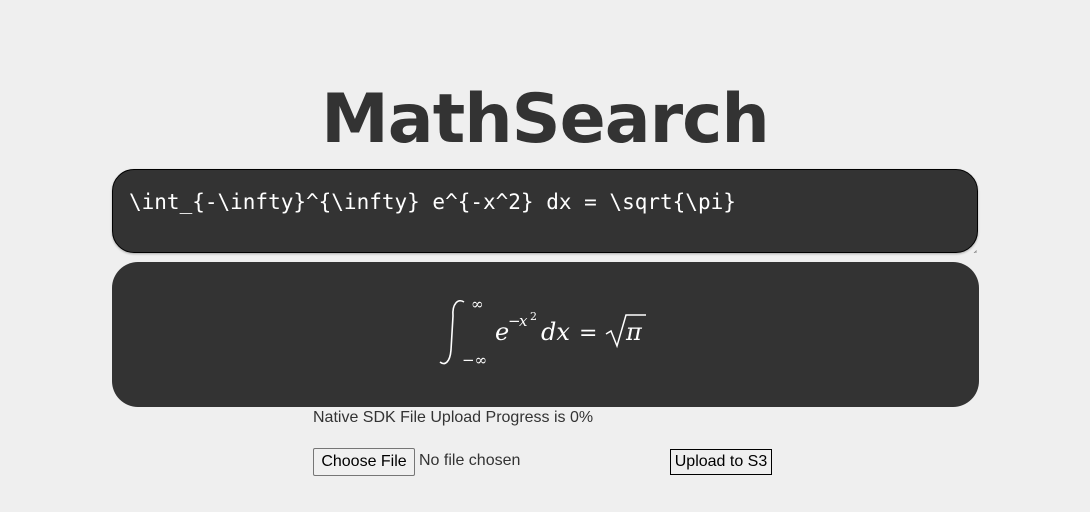 The image size is (1090, 512). Describe the element at coordinates (452, 332) in the screenshot. I see `integral-sign-icon` at that location.